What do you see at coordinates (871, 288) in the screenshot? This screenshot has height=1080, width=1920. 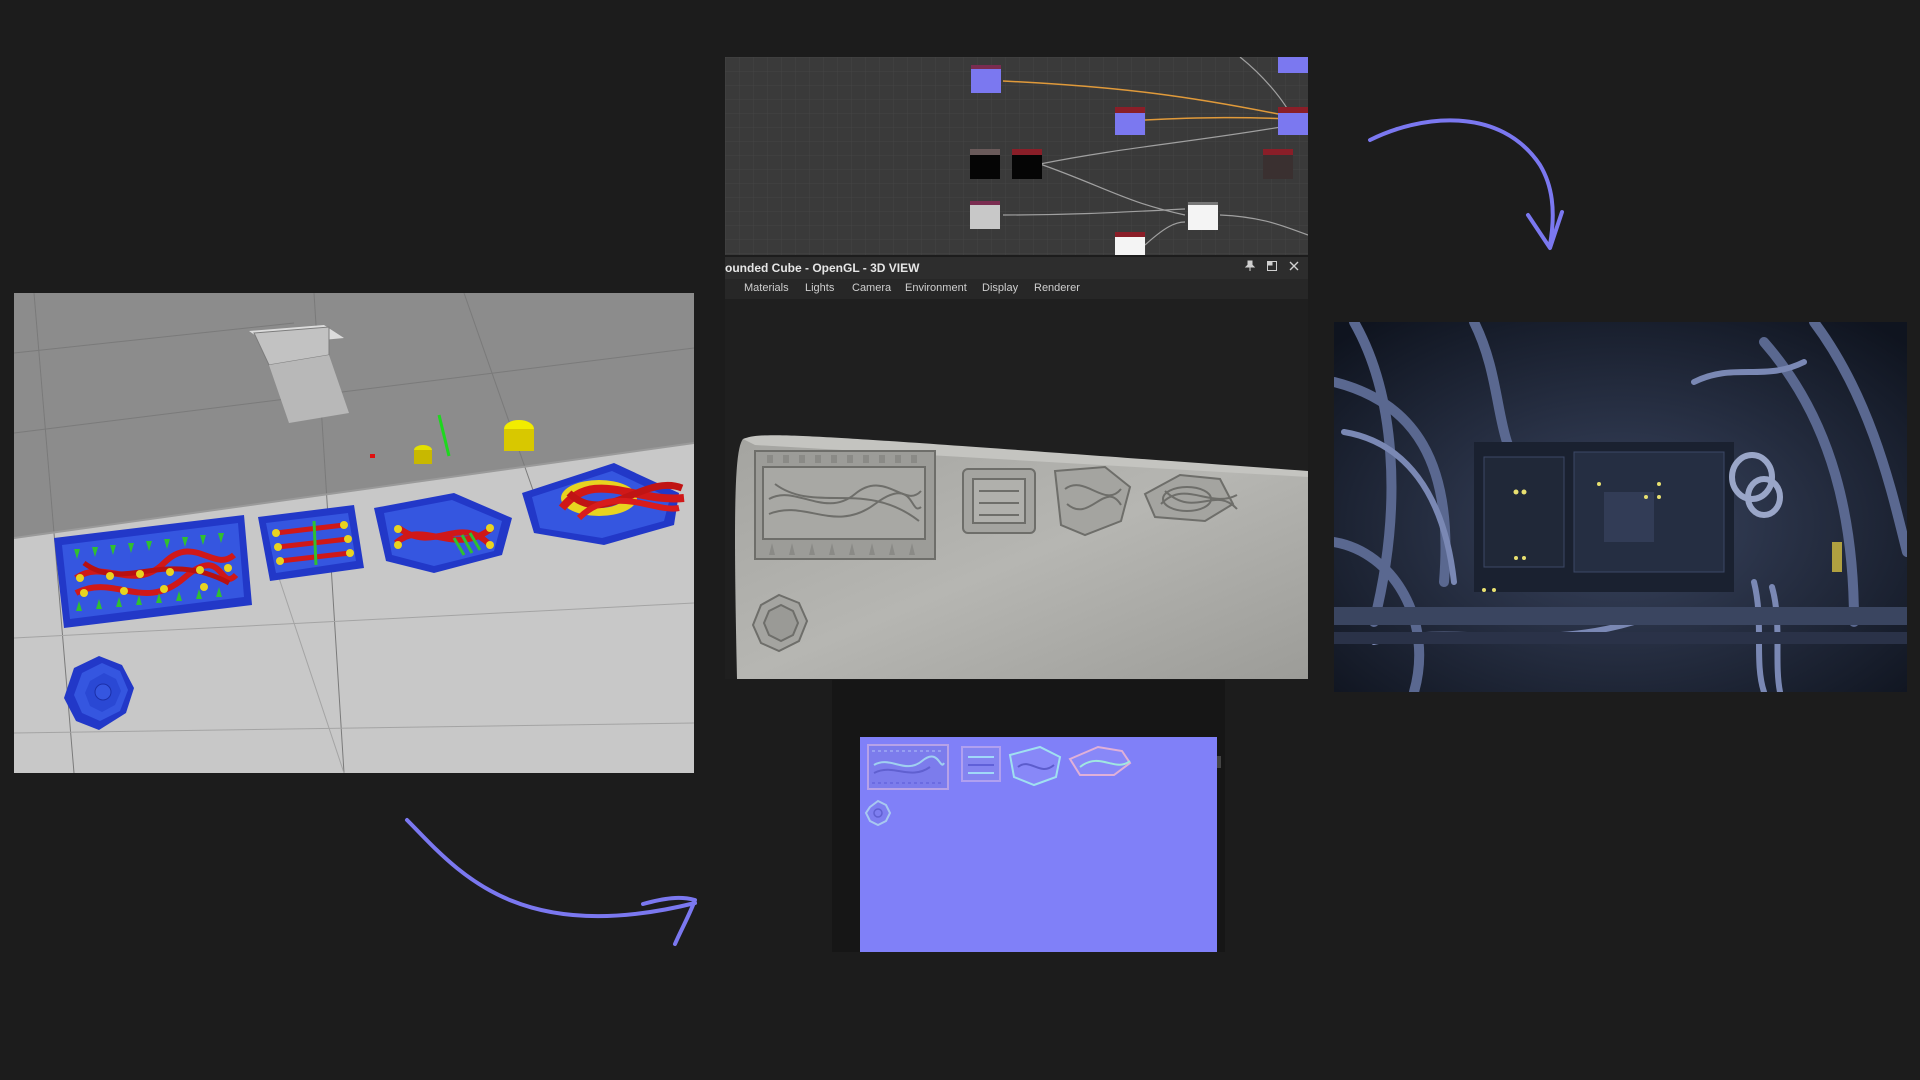 I see `menu-camera: Camera` at bounding box center [871, 288].